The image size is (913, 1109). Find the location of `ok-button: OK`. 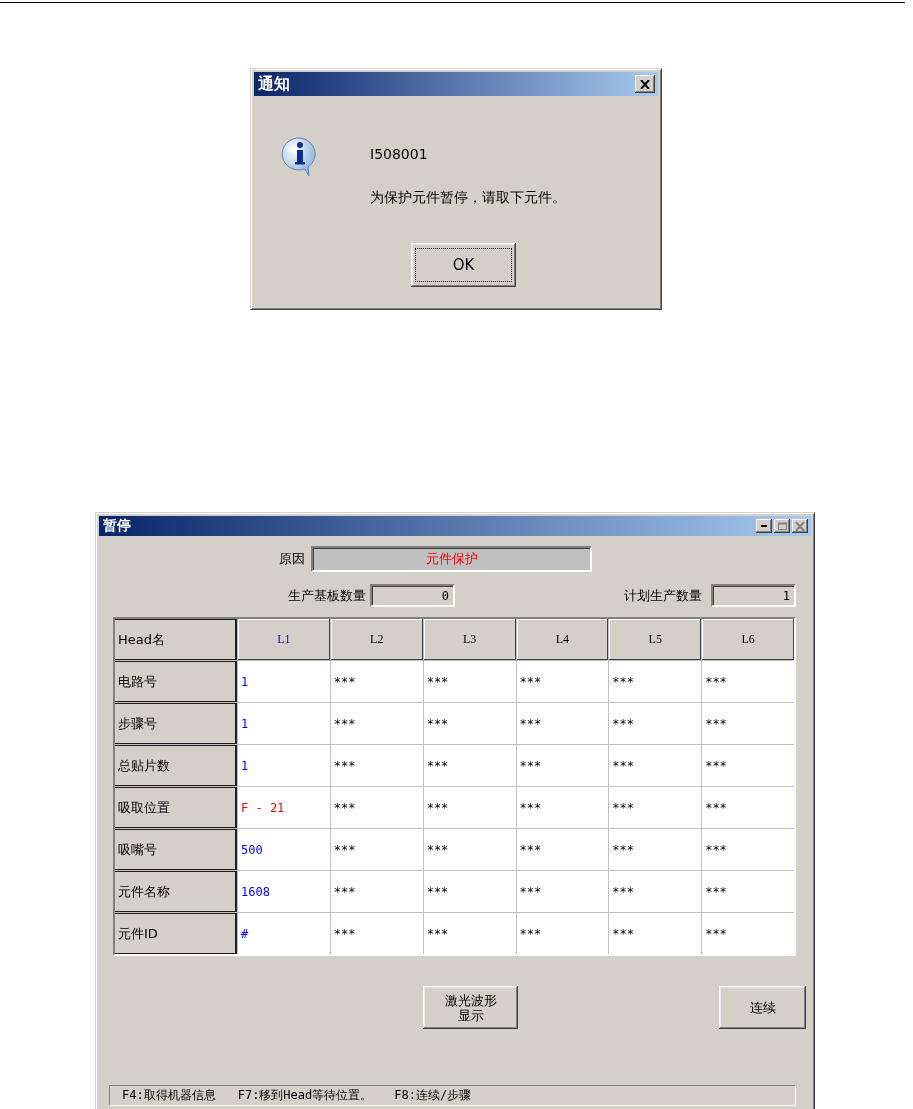

ok-button: OK is located at coordinates (463, 265).